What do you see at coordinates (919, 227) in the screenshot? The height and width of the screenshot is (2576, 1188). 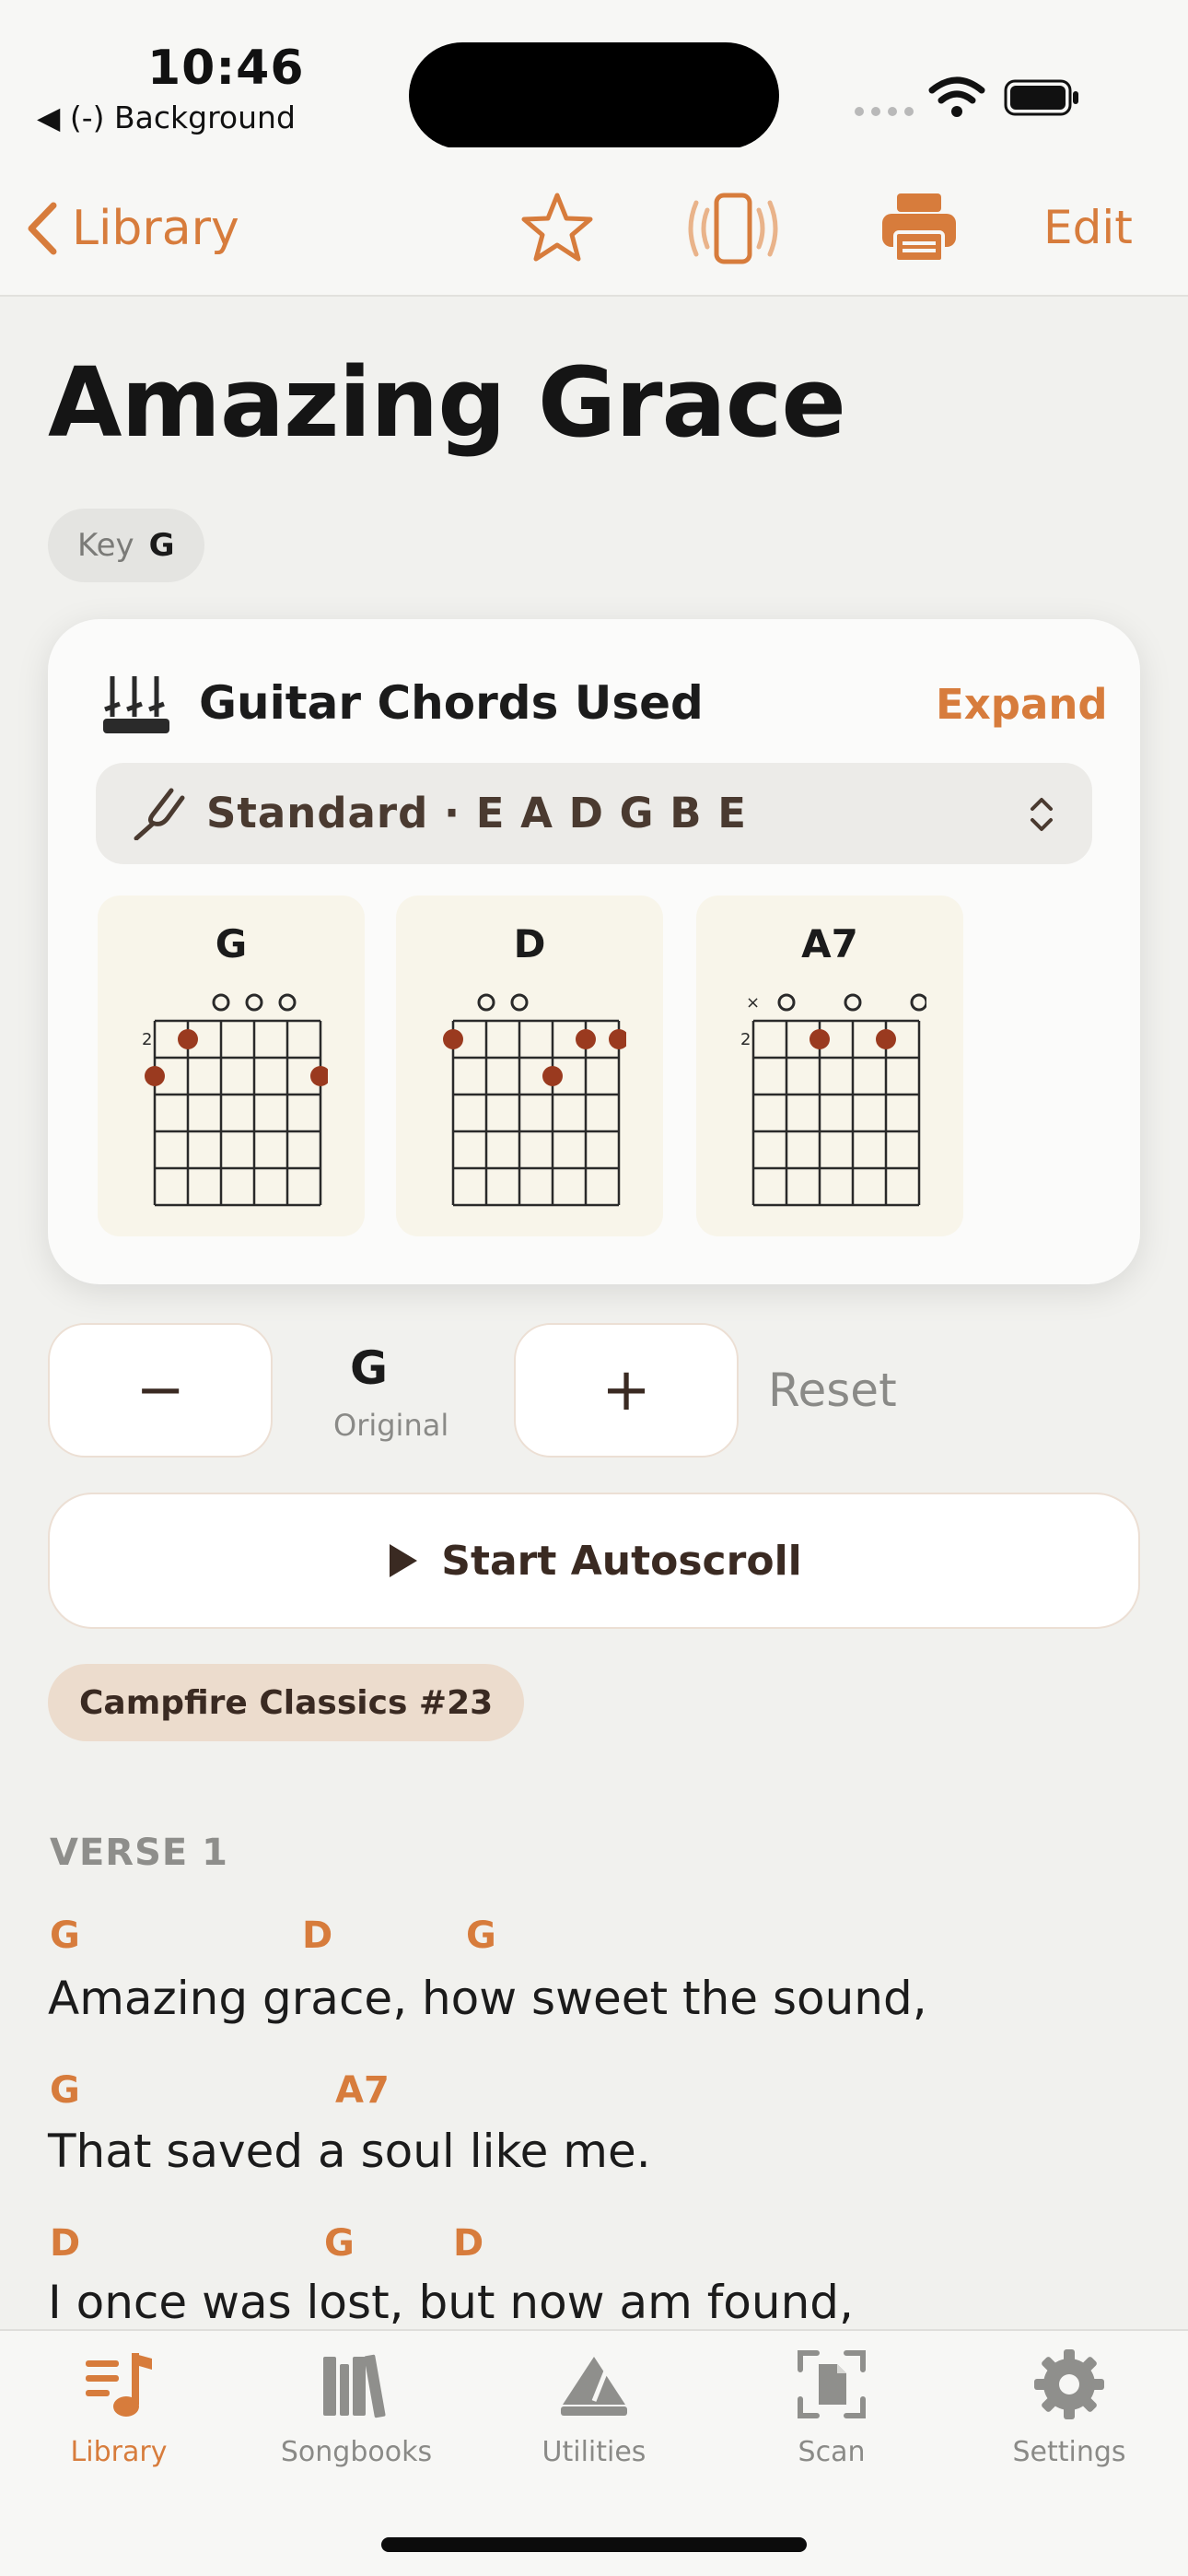 I see `printer-icon` at bounding box center [919, 227].